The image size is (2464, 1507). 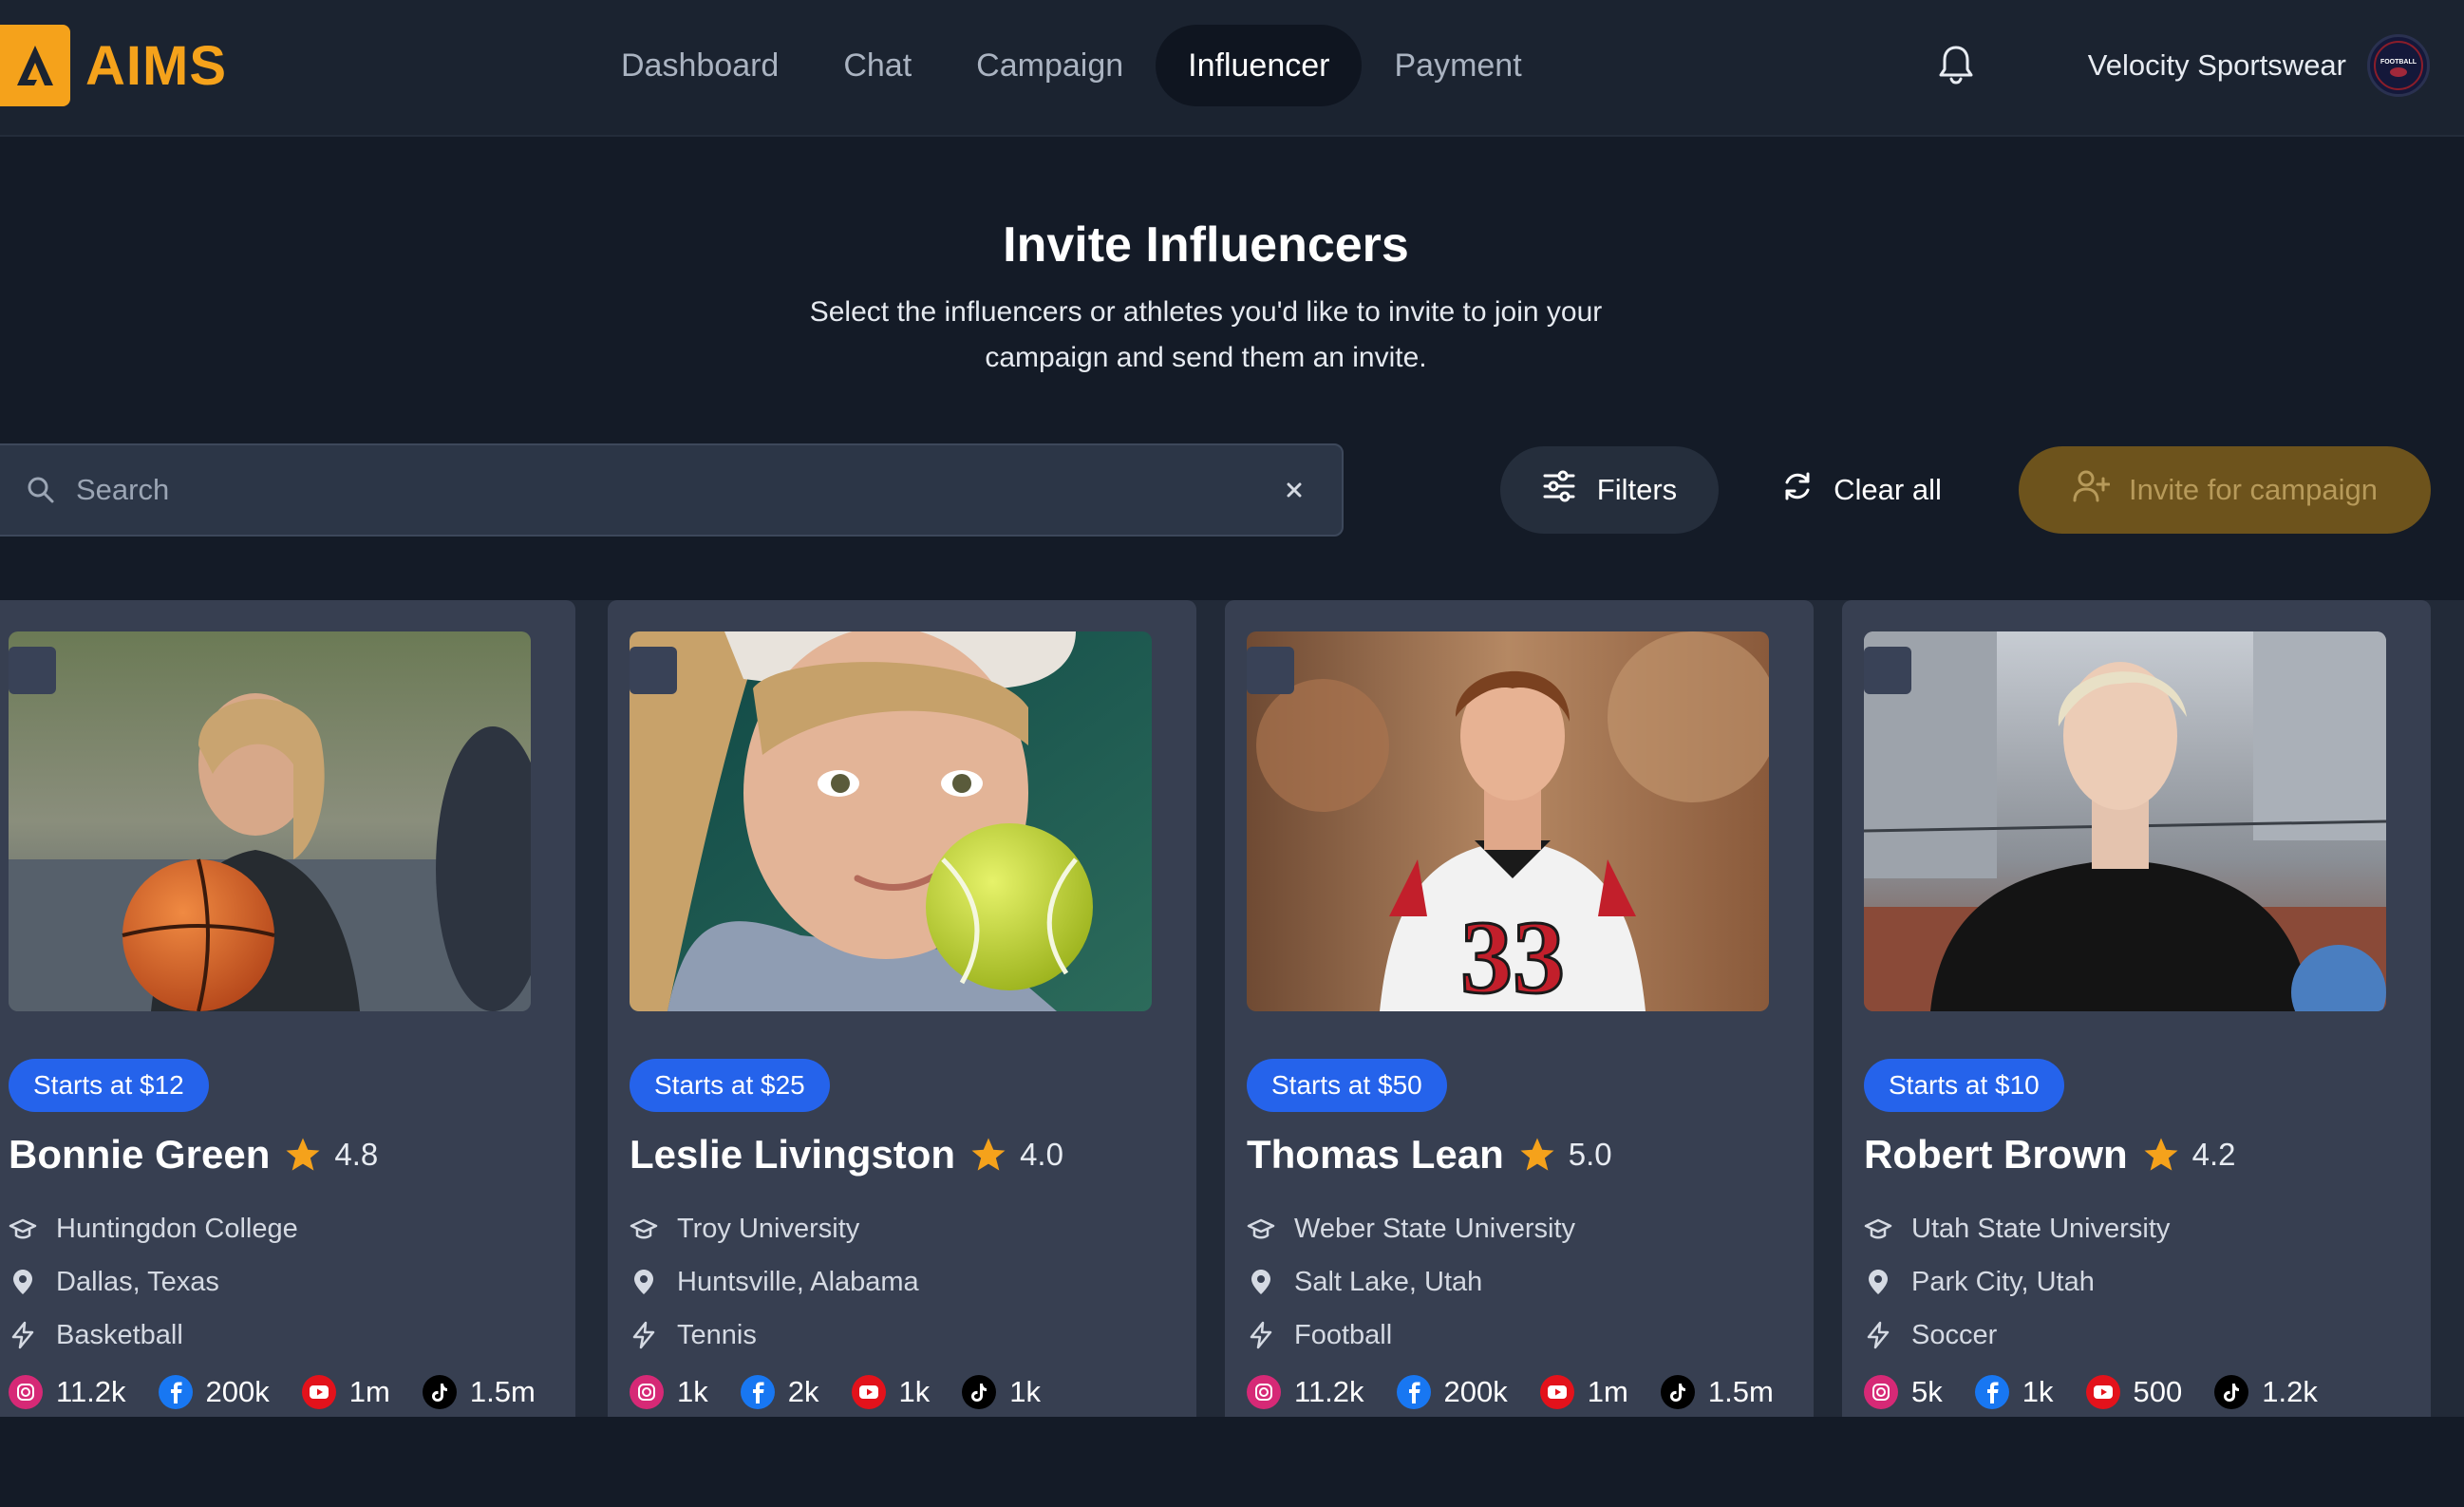 I want to click on invite-for-campaign-button: Invite for campaign, so click(x=2225, y=490).